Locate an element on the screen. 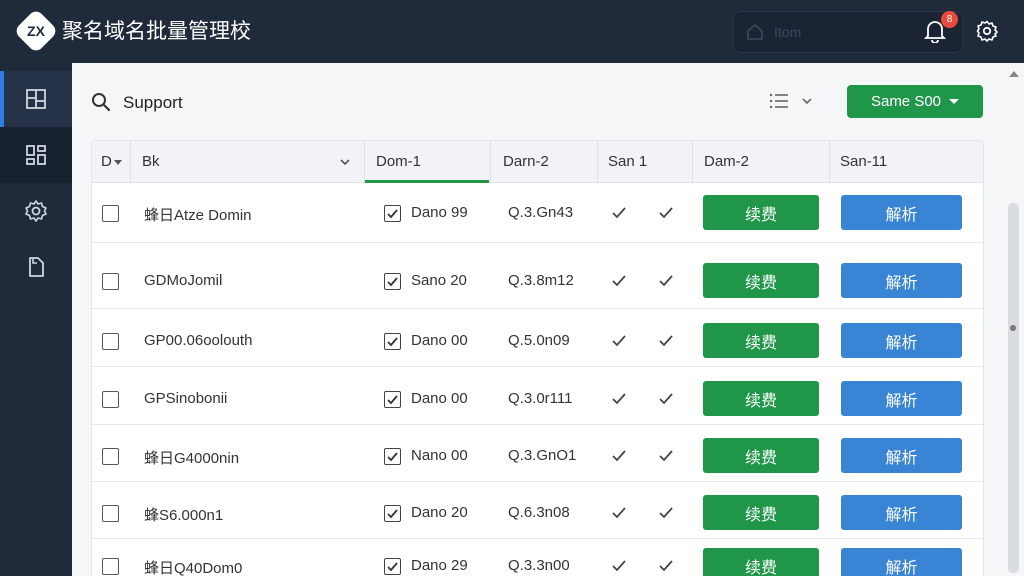 The width and height of the screenshot is (1024, 576). table-header: D Bk Dom-1 Darn-2 San 1 Dam-2 San-11 is located at coordinates (537, 162).